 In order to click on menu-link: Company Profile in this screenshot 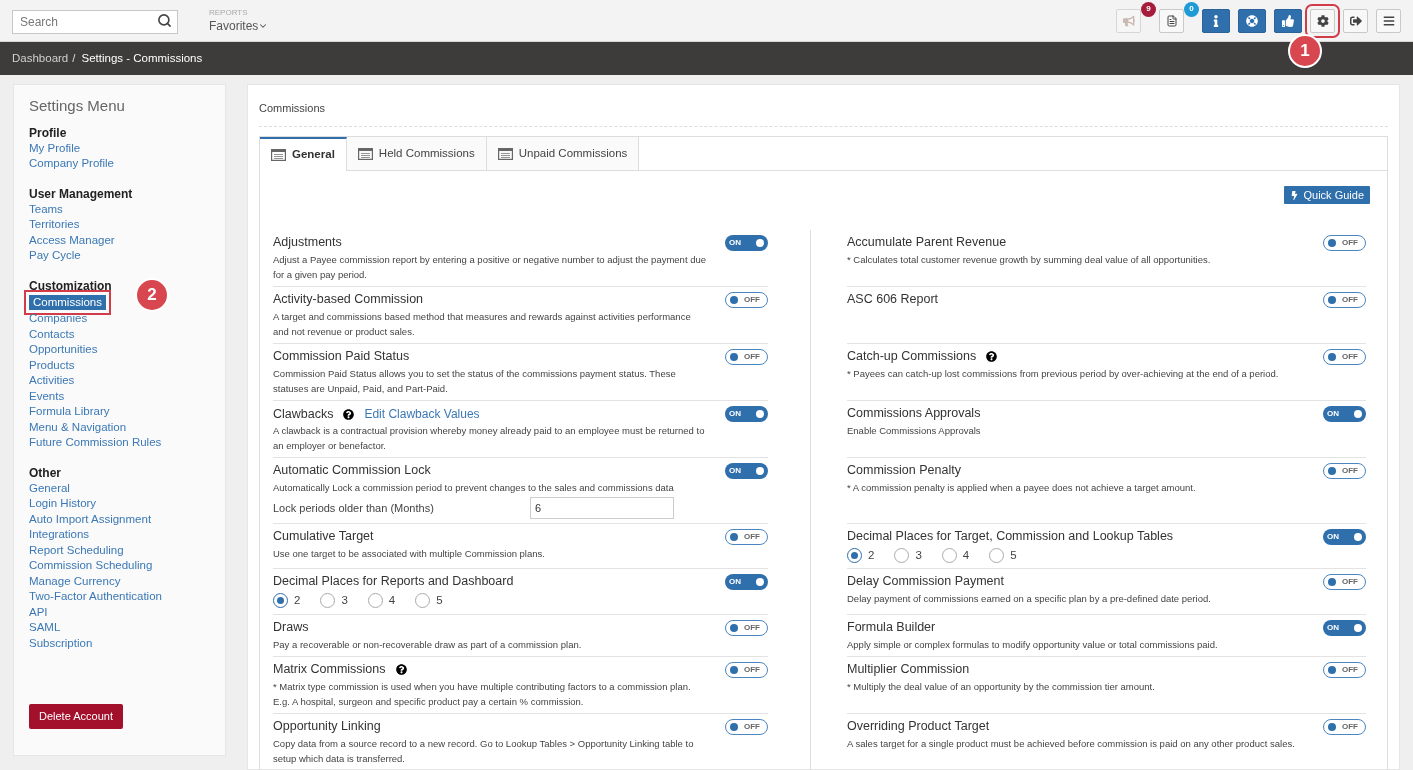, I will do `click(71, 164)`.